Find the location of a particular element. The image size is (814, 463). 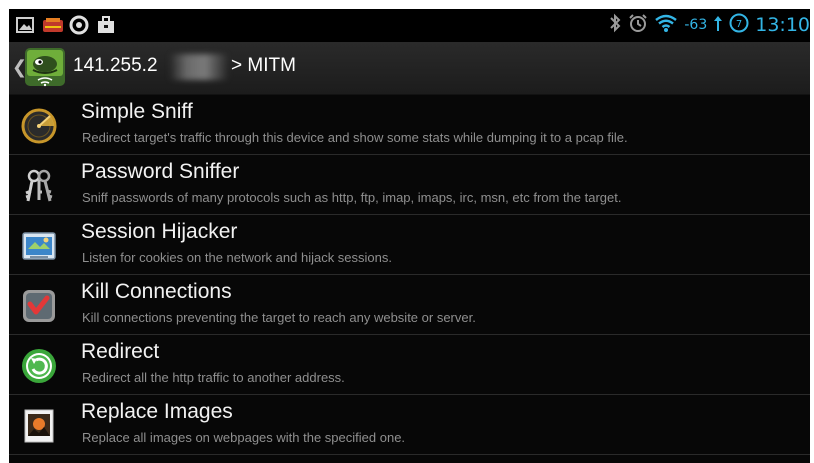

status-bar: -63 7 13:10 is located at coordinates (409, 25).